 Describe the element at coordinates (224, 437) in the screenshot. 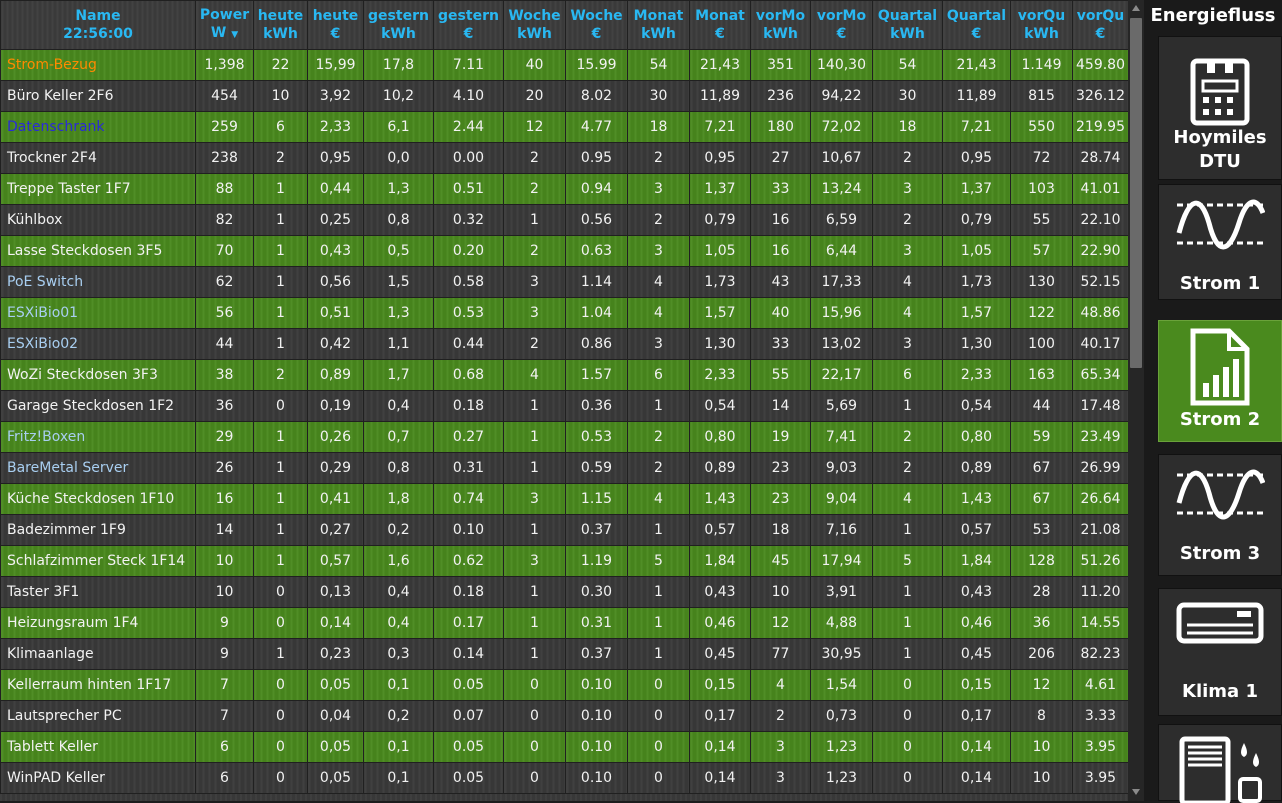

I see `table-cell: 29` at that location.